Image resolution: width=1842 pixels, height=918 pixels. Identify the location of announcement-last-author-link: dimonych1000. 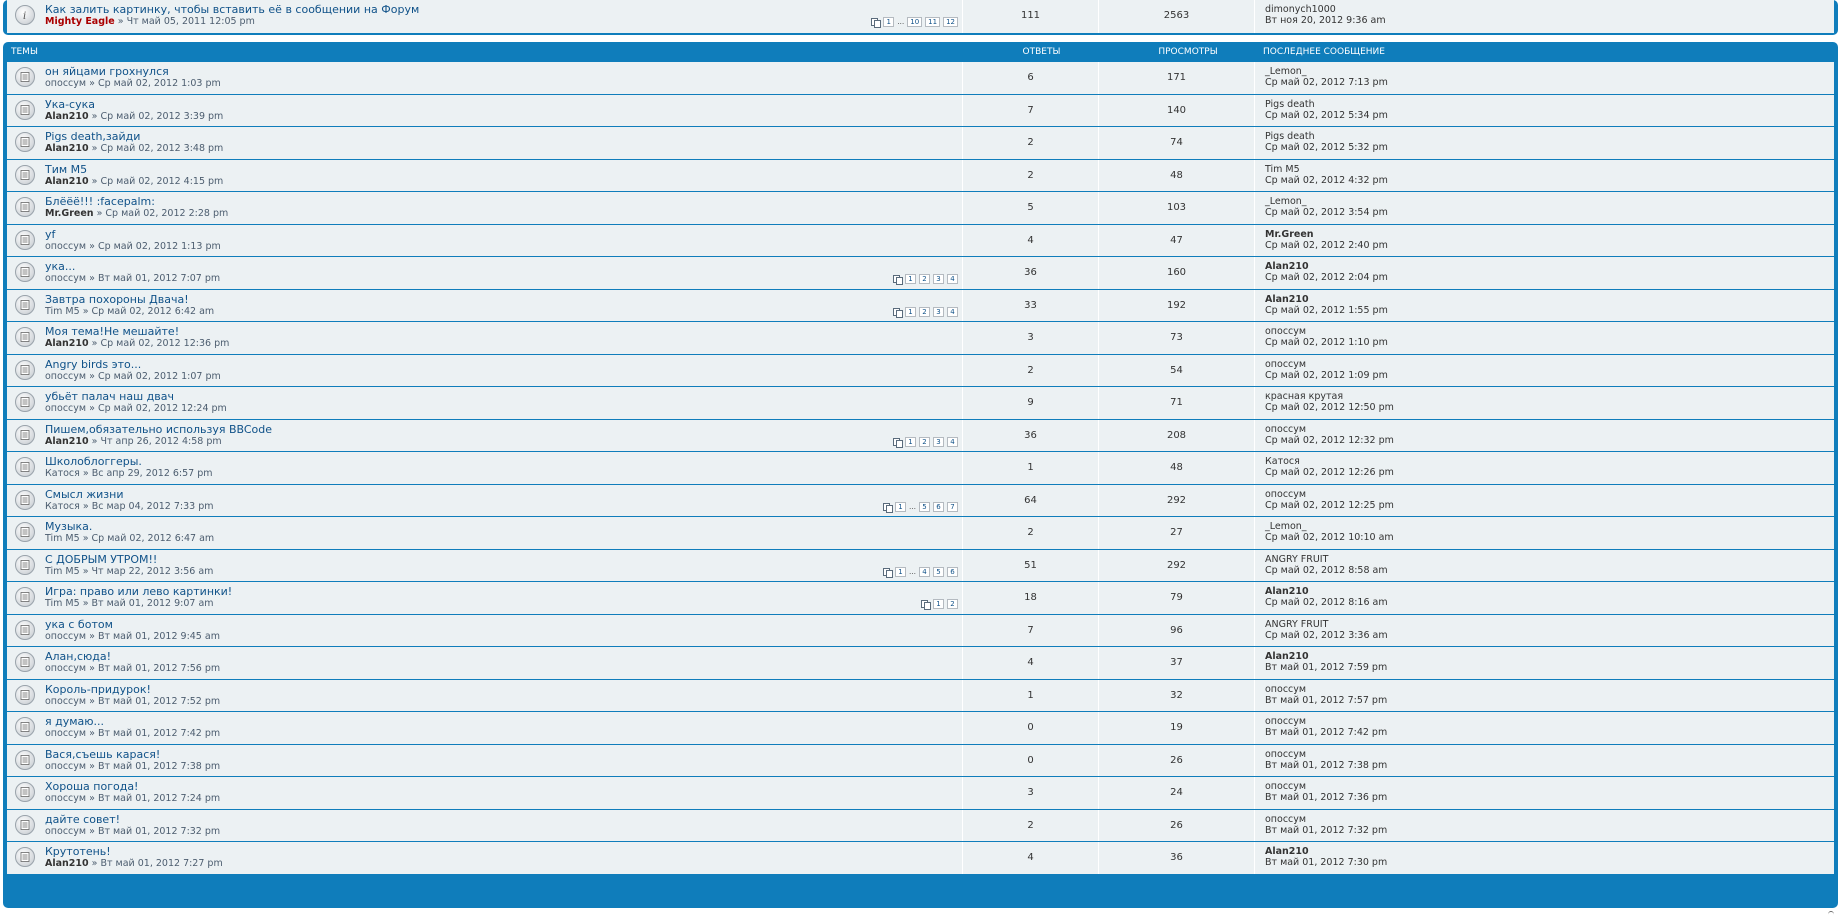
(1300, 9).